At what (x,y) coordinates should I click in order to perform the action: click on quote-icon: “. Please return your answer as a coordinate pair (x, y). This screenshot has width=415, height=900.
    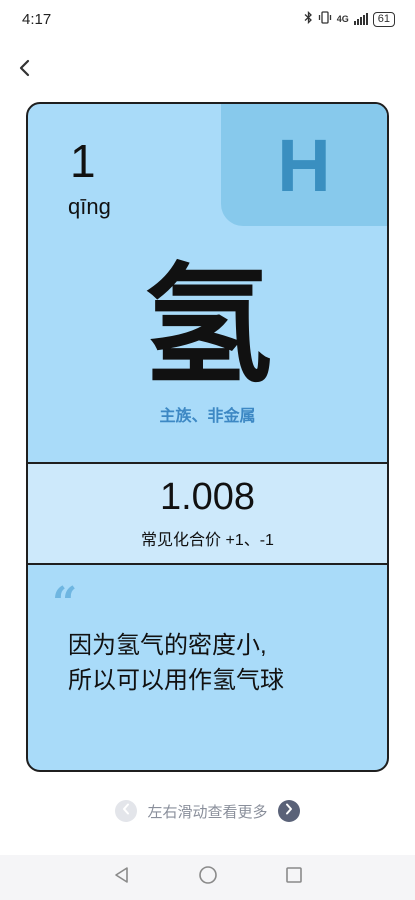
    Looking at the image, I should click on (65, 603).